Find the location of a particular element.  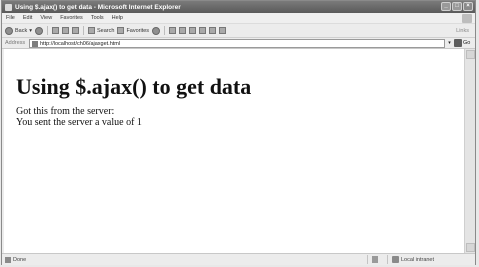

back-button: Back ▾ is located at coordinates (18, 30).